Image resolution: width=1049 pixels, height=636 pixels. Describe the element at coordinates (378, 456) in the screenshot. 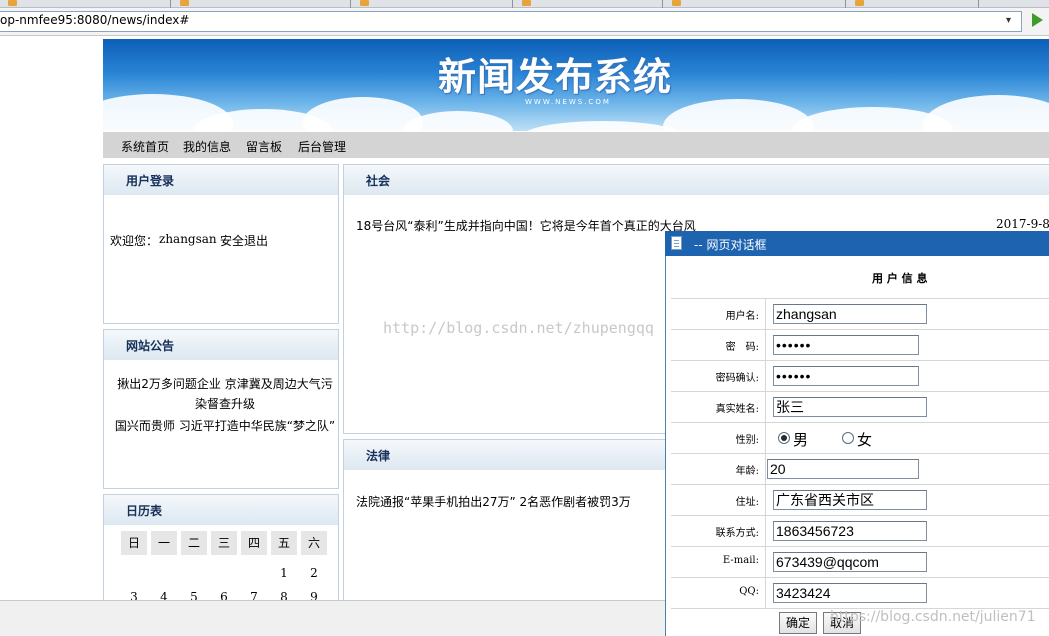

I see `law-panel-title: 法律` at that location.